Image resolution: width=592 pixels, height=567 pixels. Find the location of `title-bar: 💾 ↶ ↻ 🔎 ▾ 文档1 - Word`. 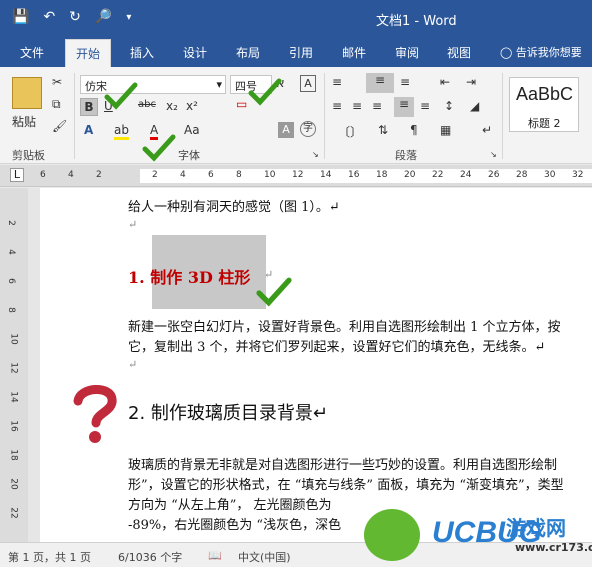

title-bar: 💾 ↶ ↻ 🔎 ▾ 文档1 - Word is located at coordinates (296, 18).